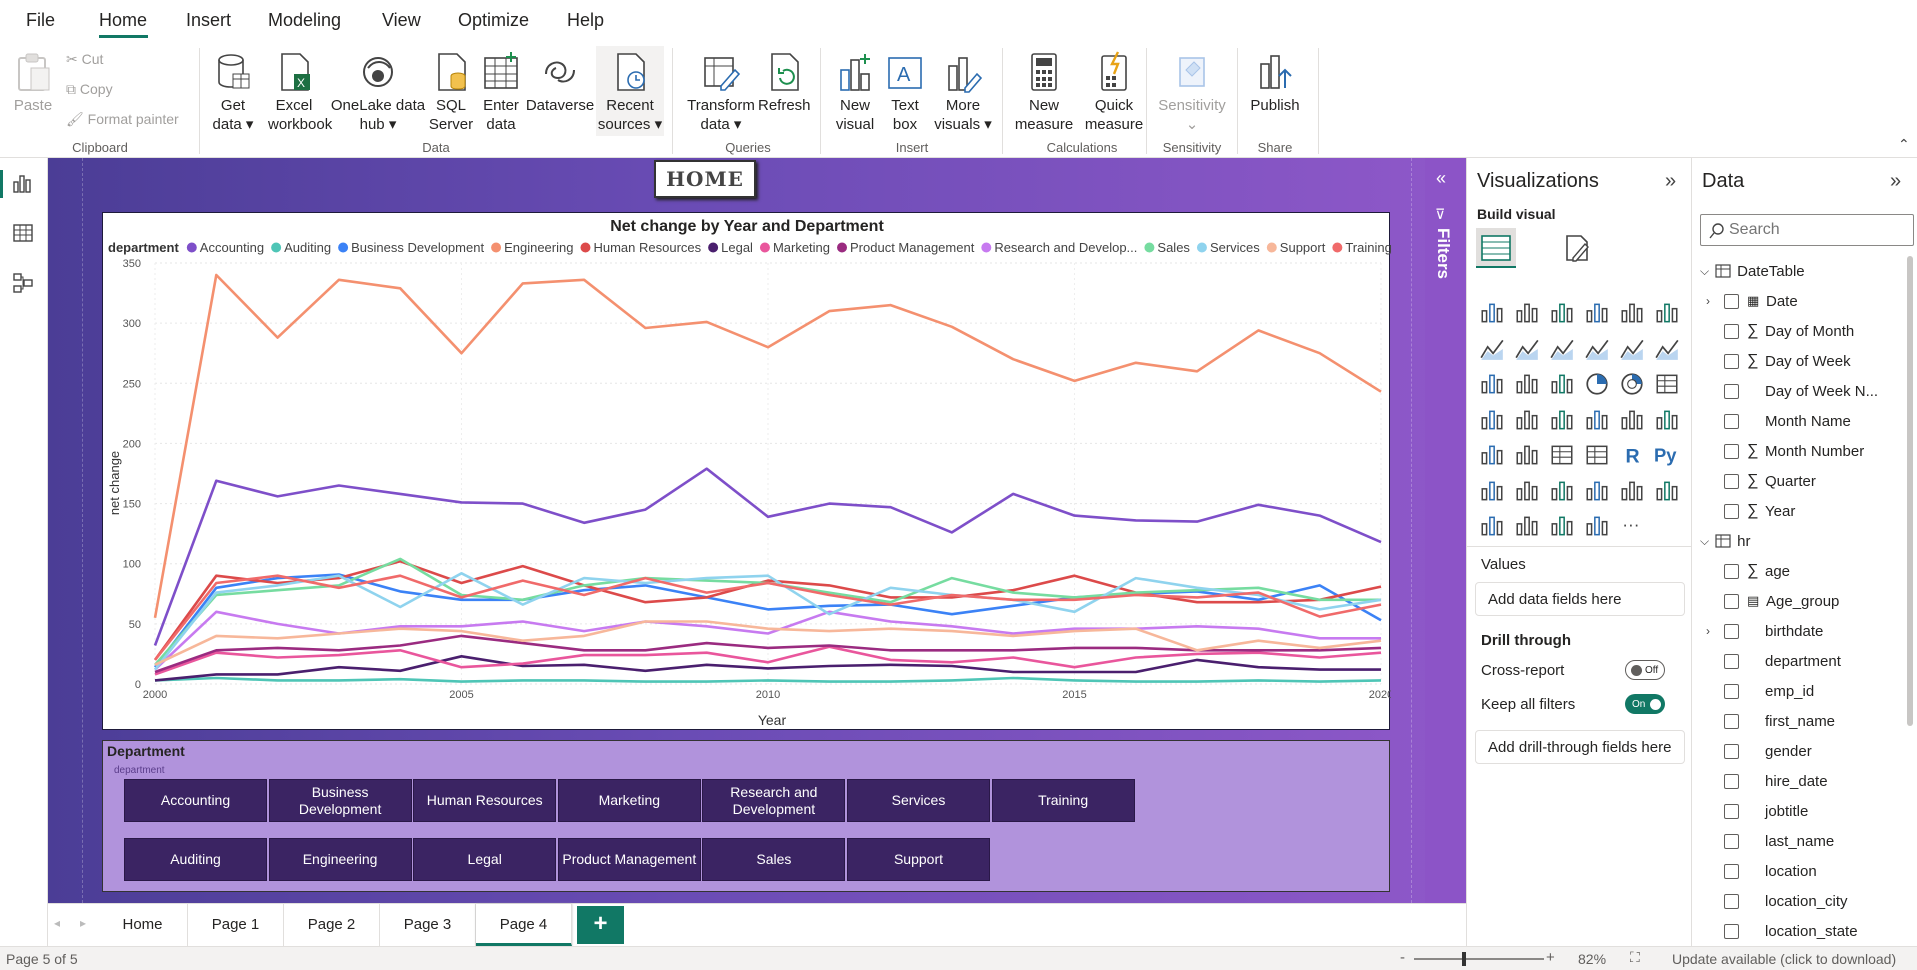  I want to click on slicer-icon, so click(1527, 455).